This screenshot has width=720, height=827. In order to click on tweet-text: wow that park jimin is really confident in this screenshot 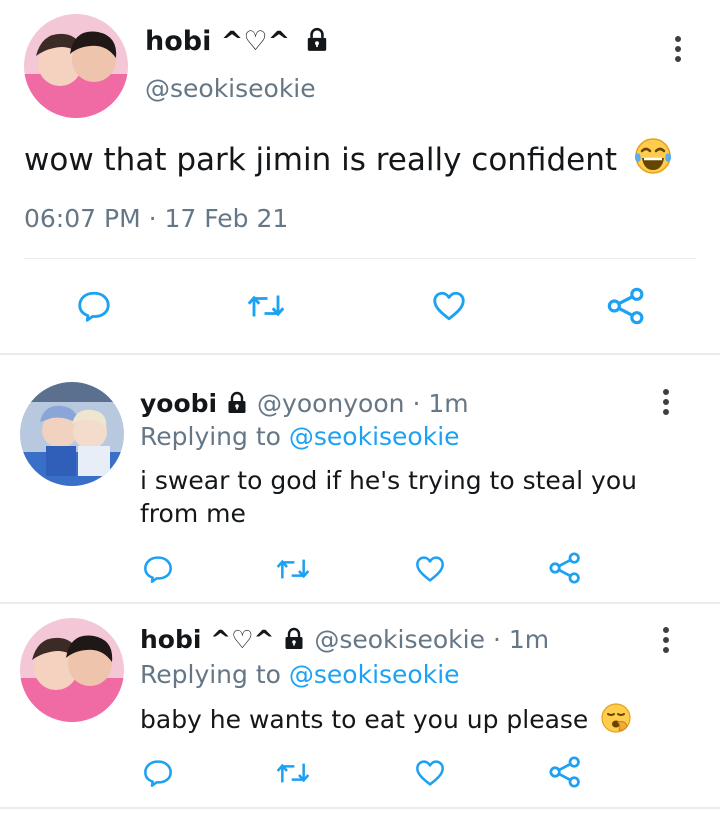, I will do `click(321, 160)`.